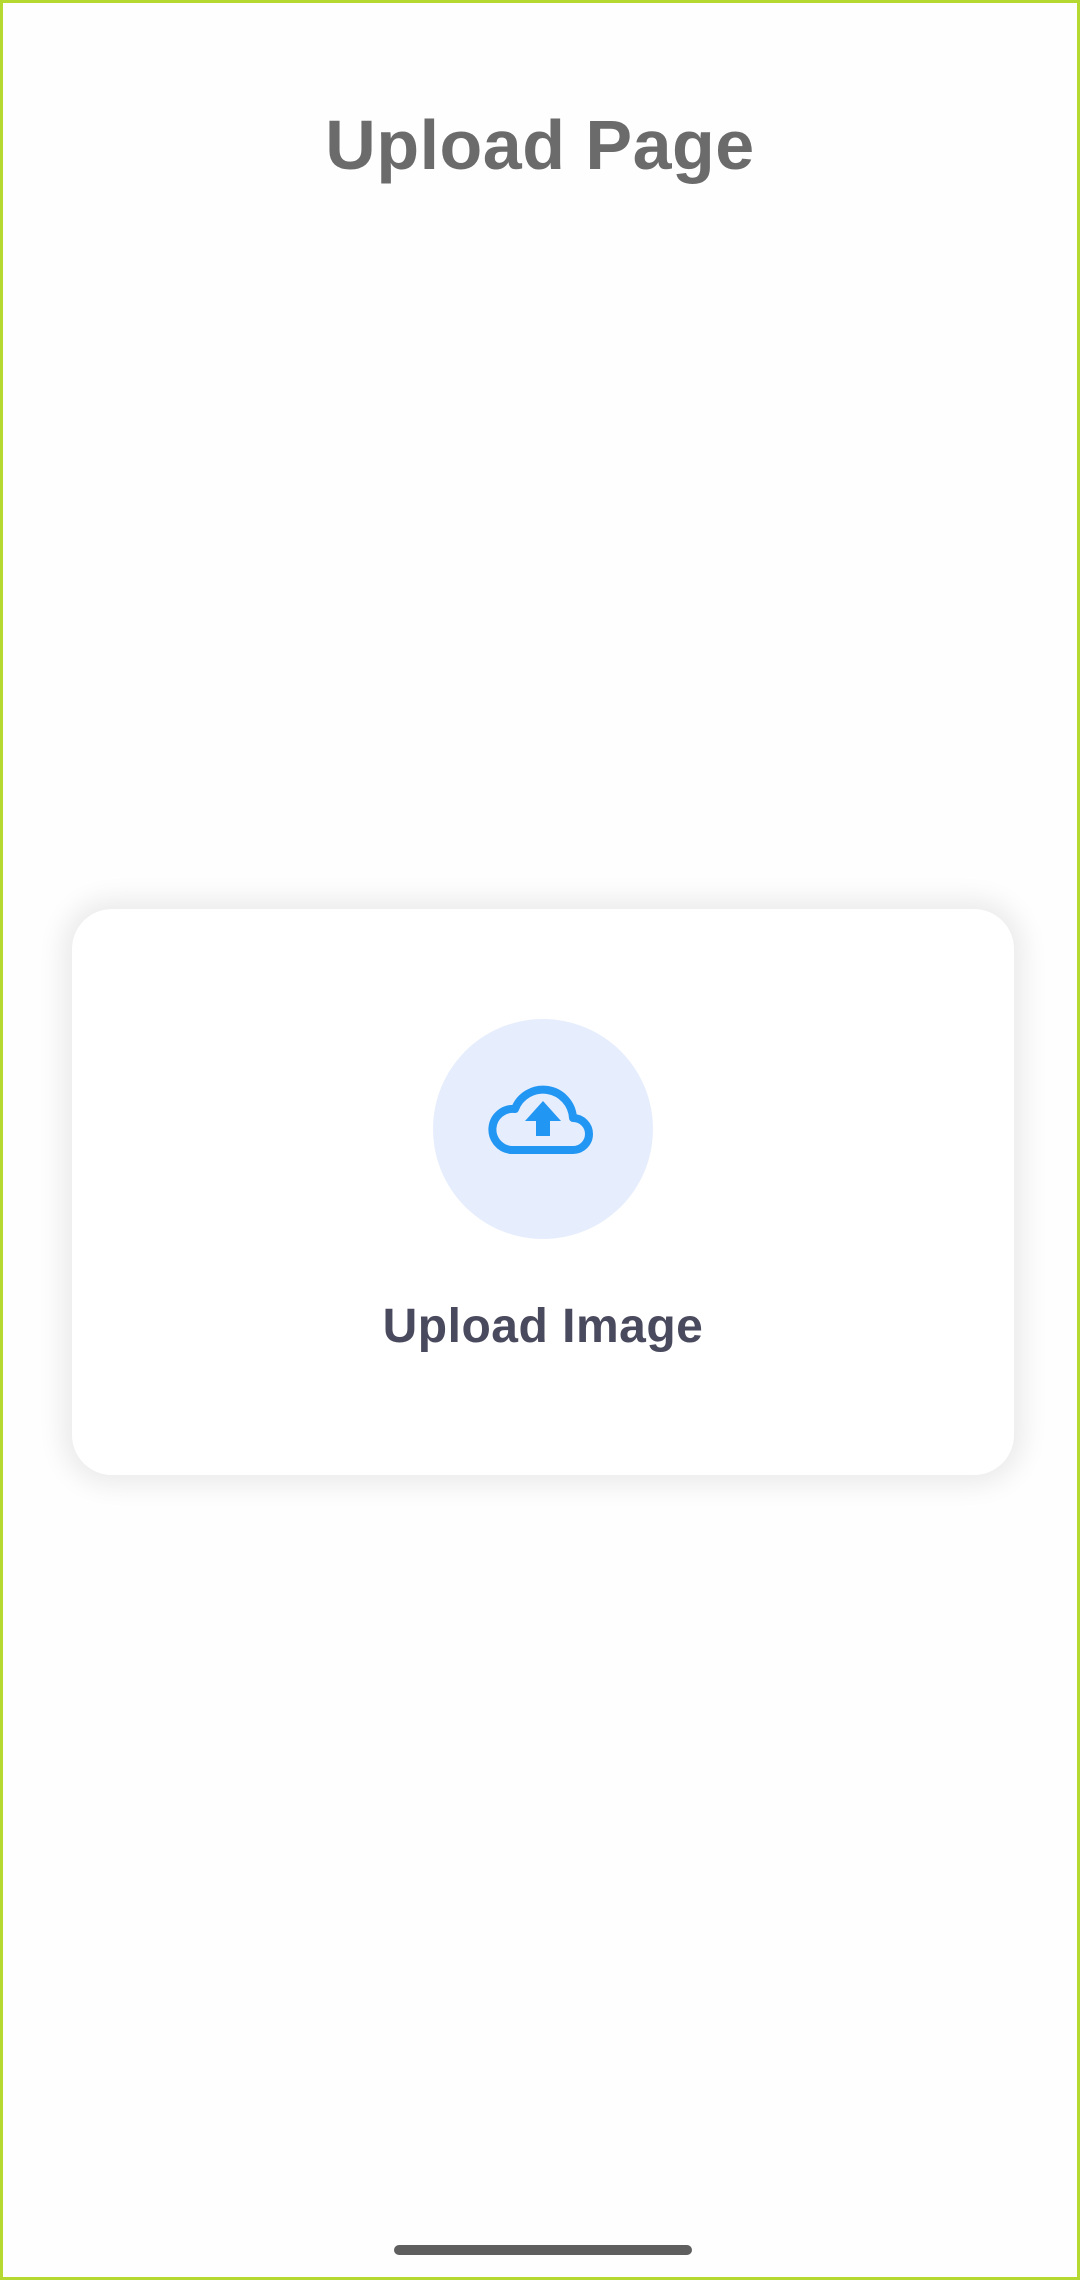  What do you see at coordinates (543, 2250) in the screenshot?
I see `home-indicator-bar` at bounding box center [543, 2250].